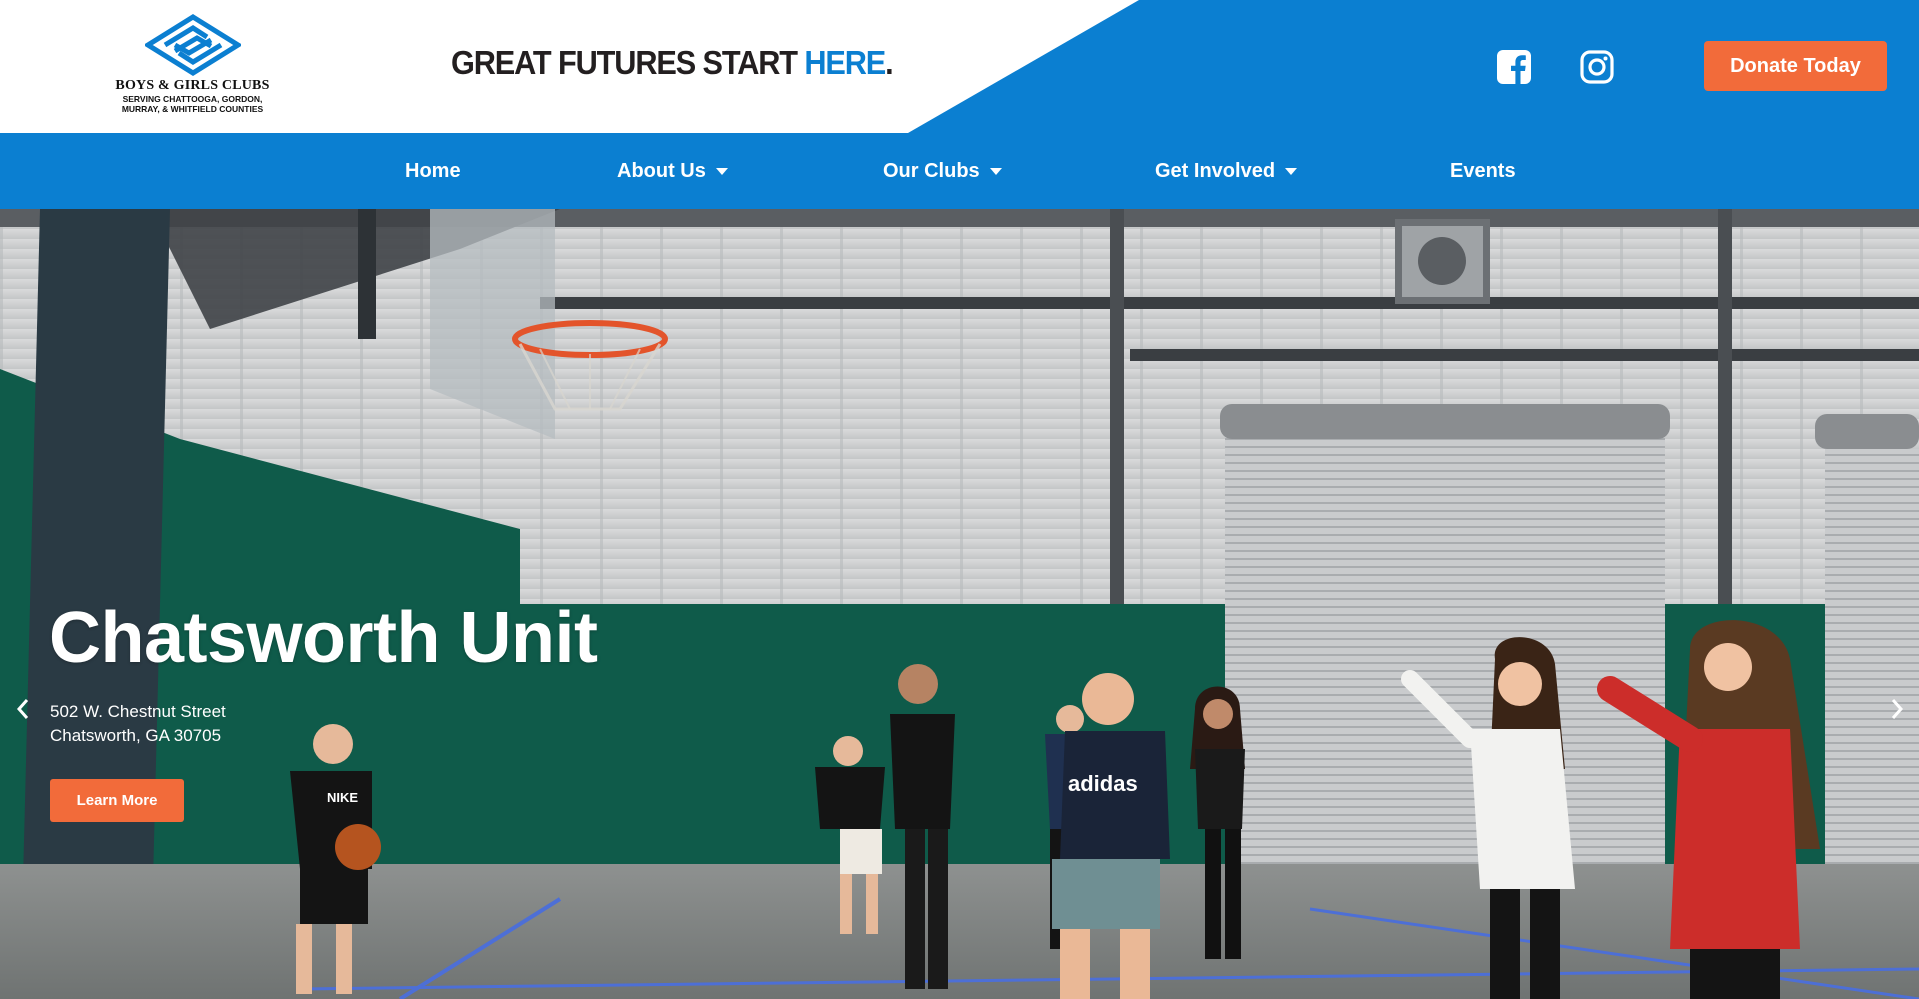 This screenshot has width=1919, height=999. What do you see at coordinates (192, 85) in the screenshot?
I see `logo-name: BOYS & GIRLS CLUBS` at bounding box center [192, 85].